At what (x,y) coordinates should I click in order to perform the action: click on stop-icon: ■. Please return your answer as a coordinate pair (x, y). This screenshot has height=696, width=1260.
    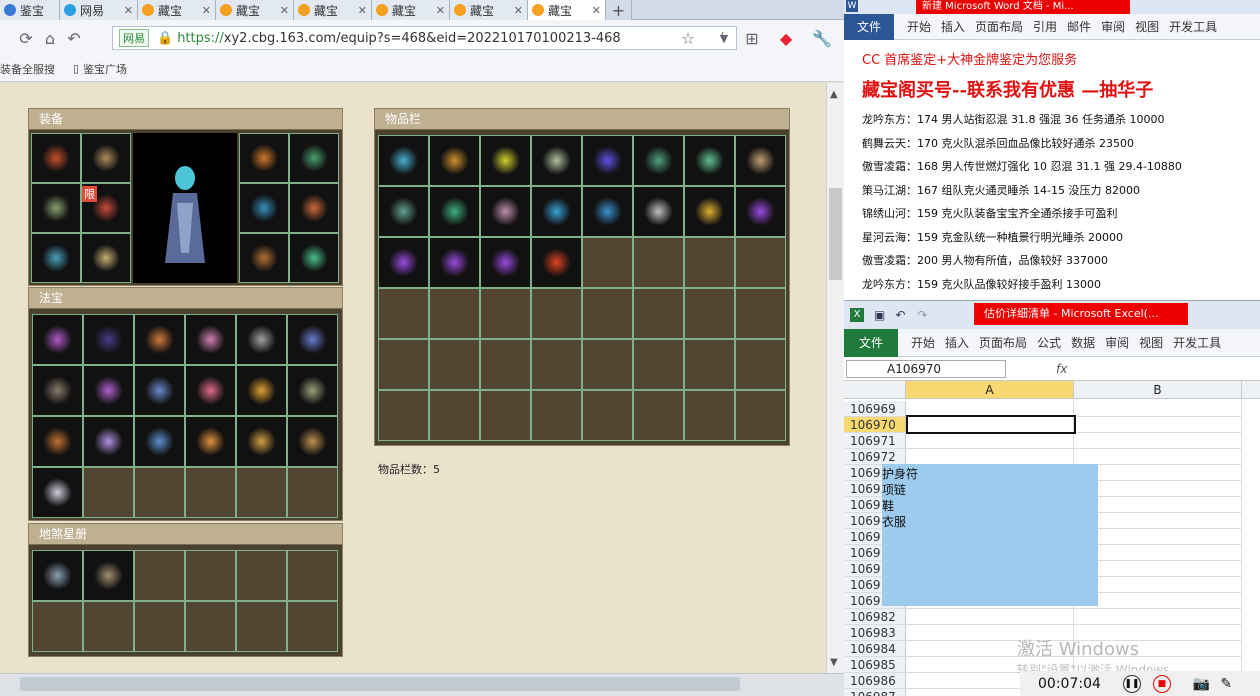
    Looking at the image, I should click on (1161, 684).